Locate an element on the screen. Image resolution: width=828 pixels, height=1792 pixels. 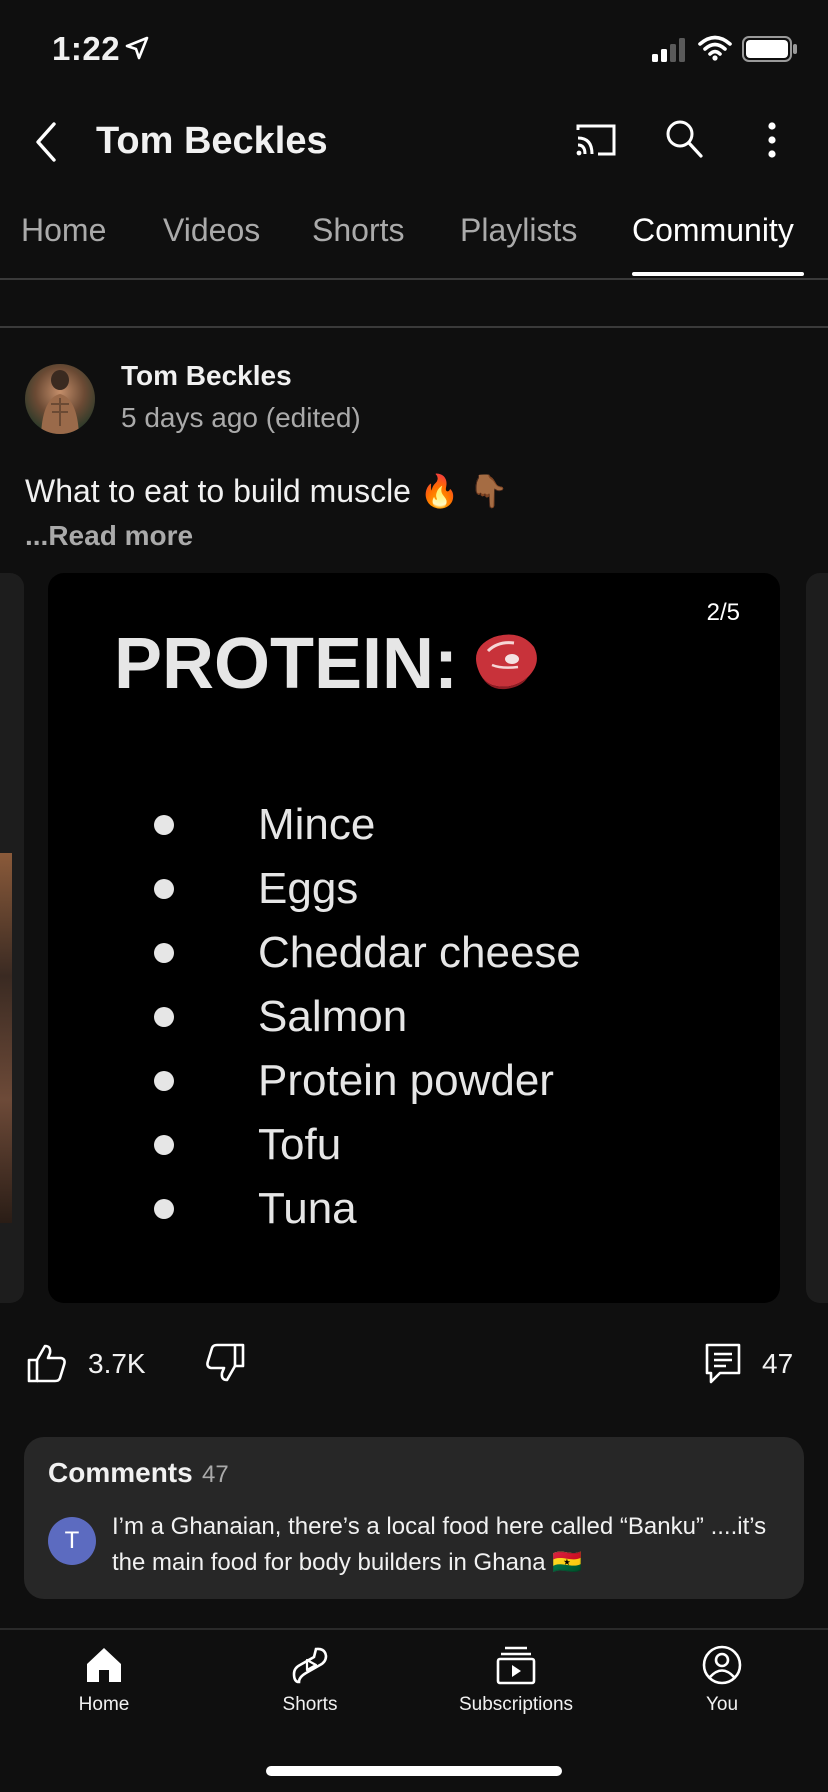
read-more-link: ...Read more is located at coordinates (109, 536).